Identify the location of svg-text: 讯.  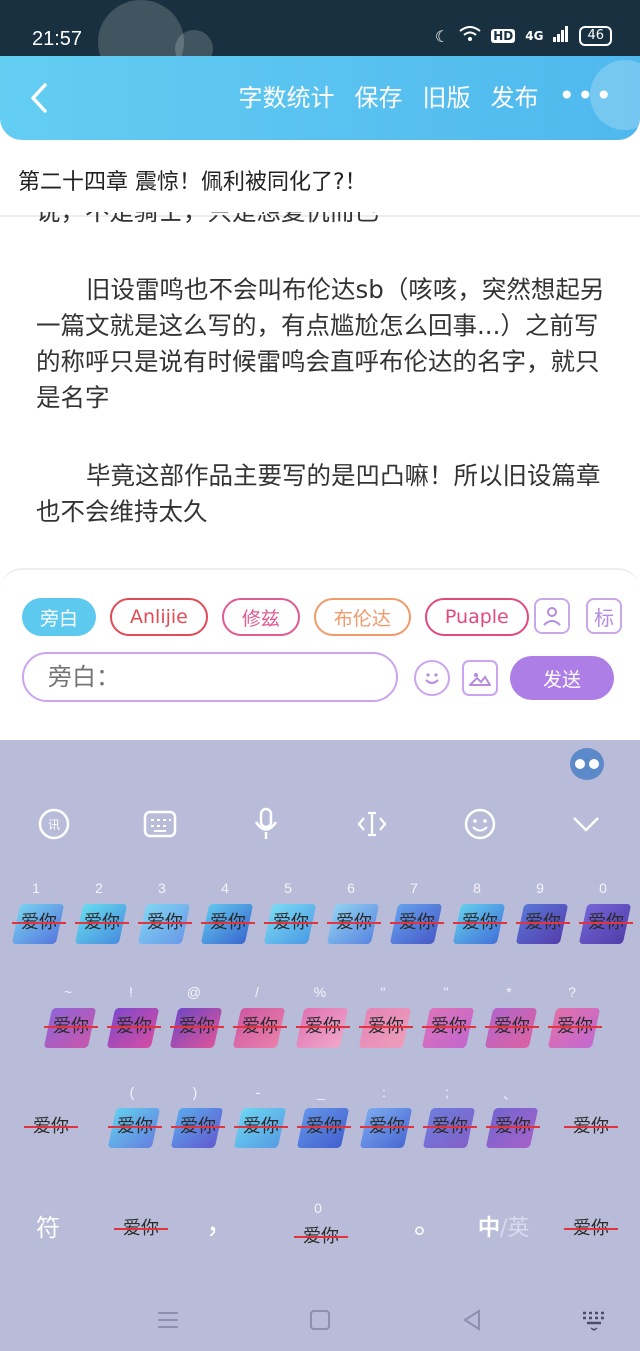
(54, 825).